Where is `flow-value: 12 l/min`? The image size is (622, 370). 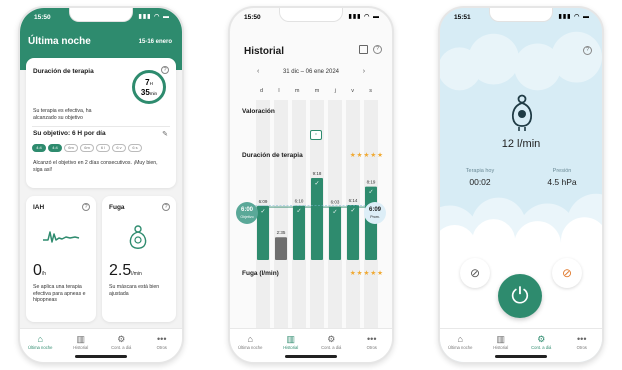 flow-value: 12 l/min is located at coordinates (521, 144).